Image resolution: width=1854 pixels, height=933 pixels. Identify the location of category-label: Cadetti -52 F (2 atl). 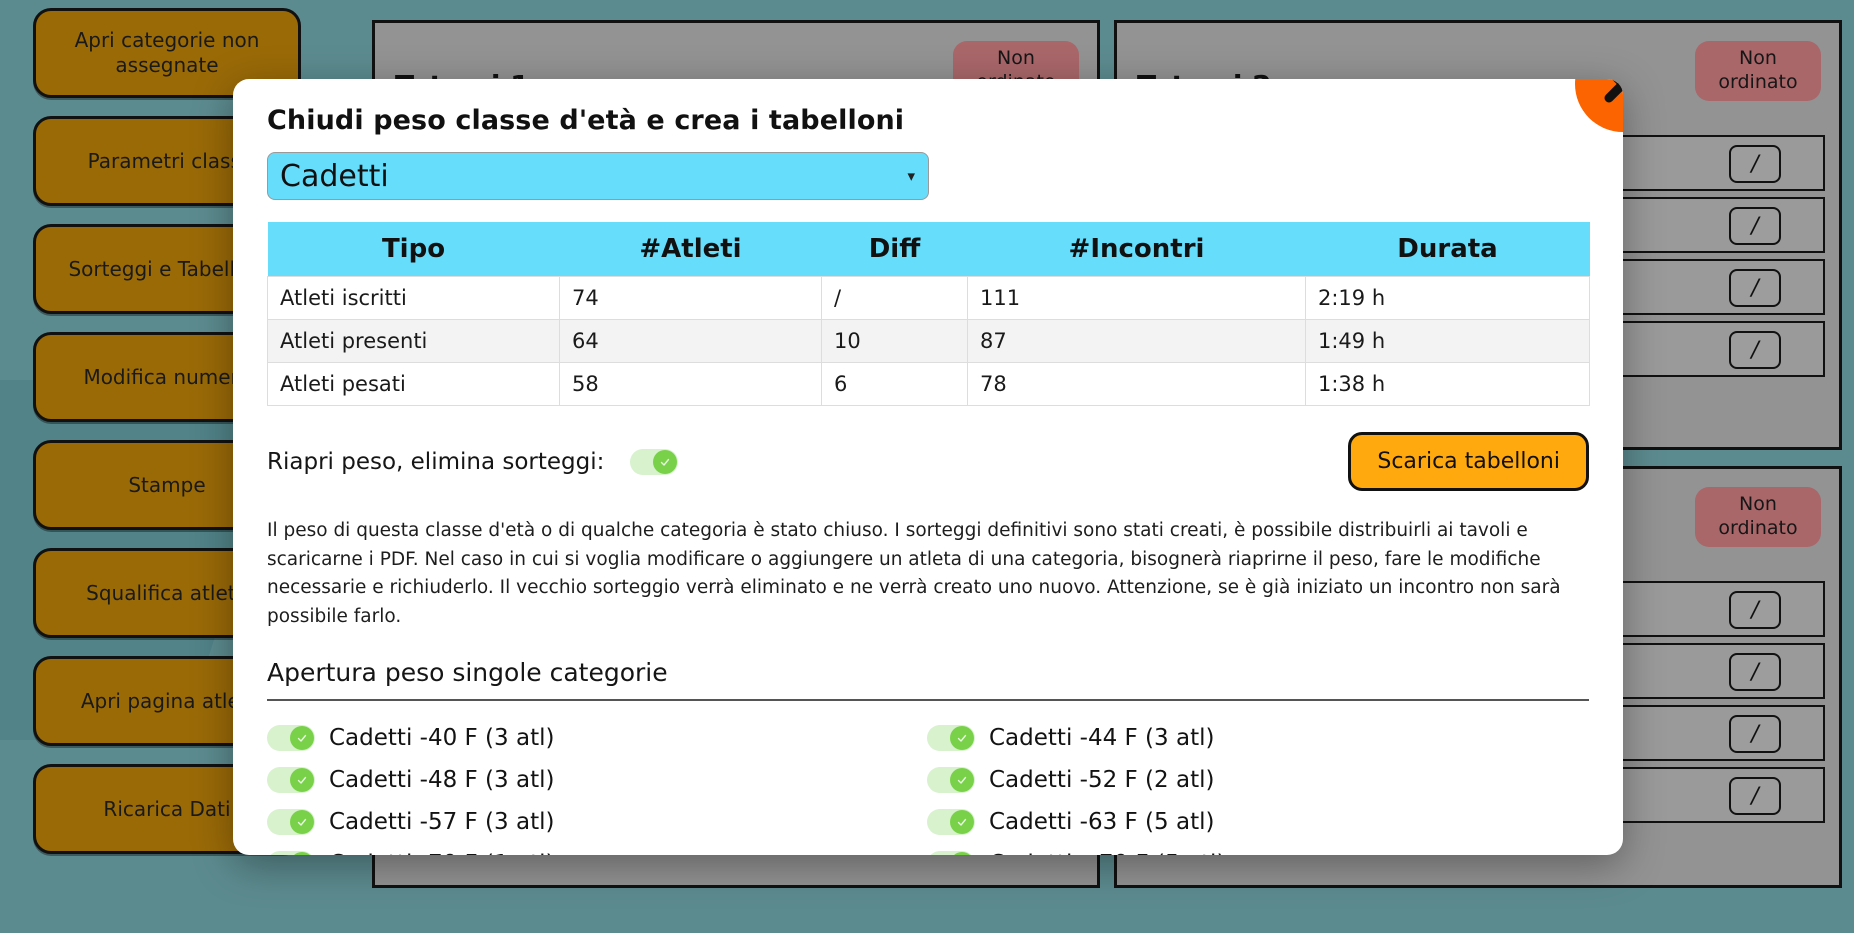
(1102, 779).